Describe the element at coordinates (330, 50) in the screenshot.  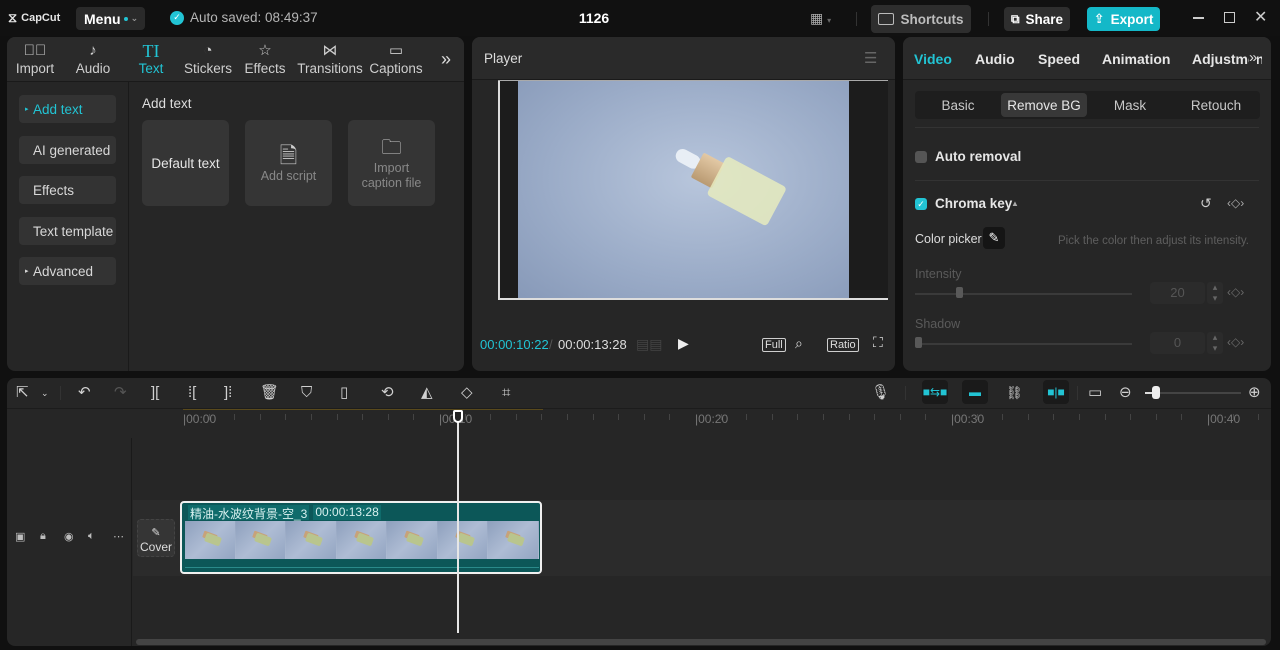
I see `transitions-icon: ⋈` at that location.